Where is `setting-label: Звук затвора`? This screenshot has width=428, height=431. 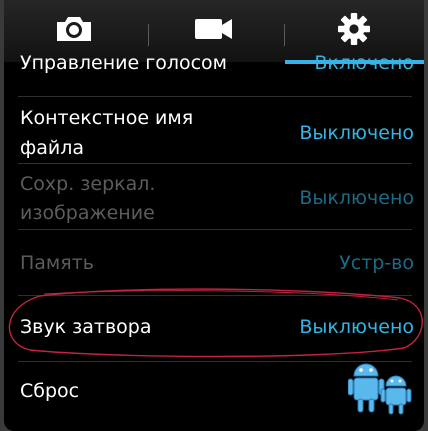
setting-label: Звук затвора is located at coordinates (86, 327).